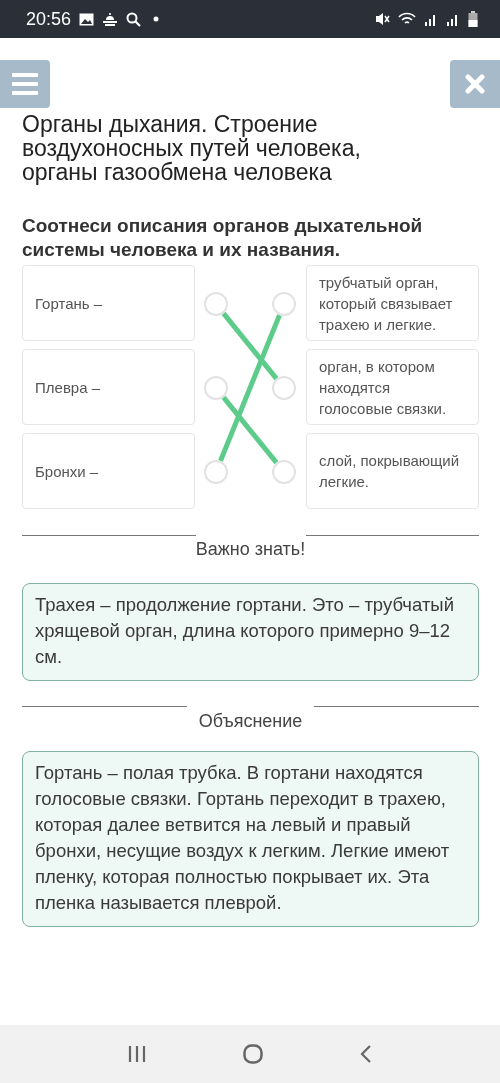  I want to click on info-box: Гортань – полая трубка. В гортани находятся голосовые связки. Гортань переходит в трахею, которая далее ветвится на левый и правый бронхи, несущие воздух к легким. Легкие имеют пленку, которая полностью покрывает их. Эта пленка называется плеврой., so click(250, 839).